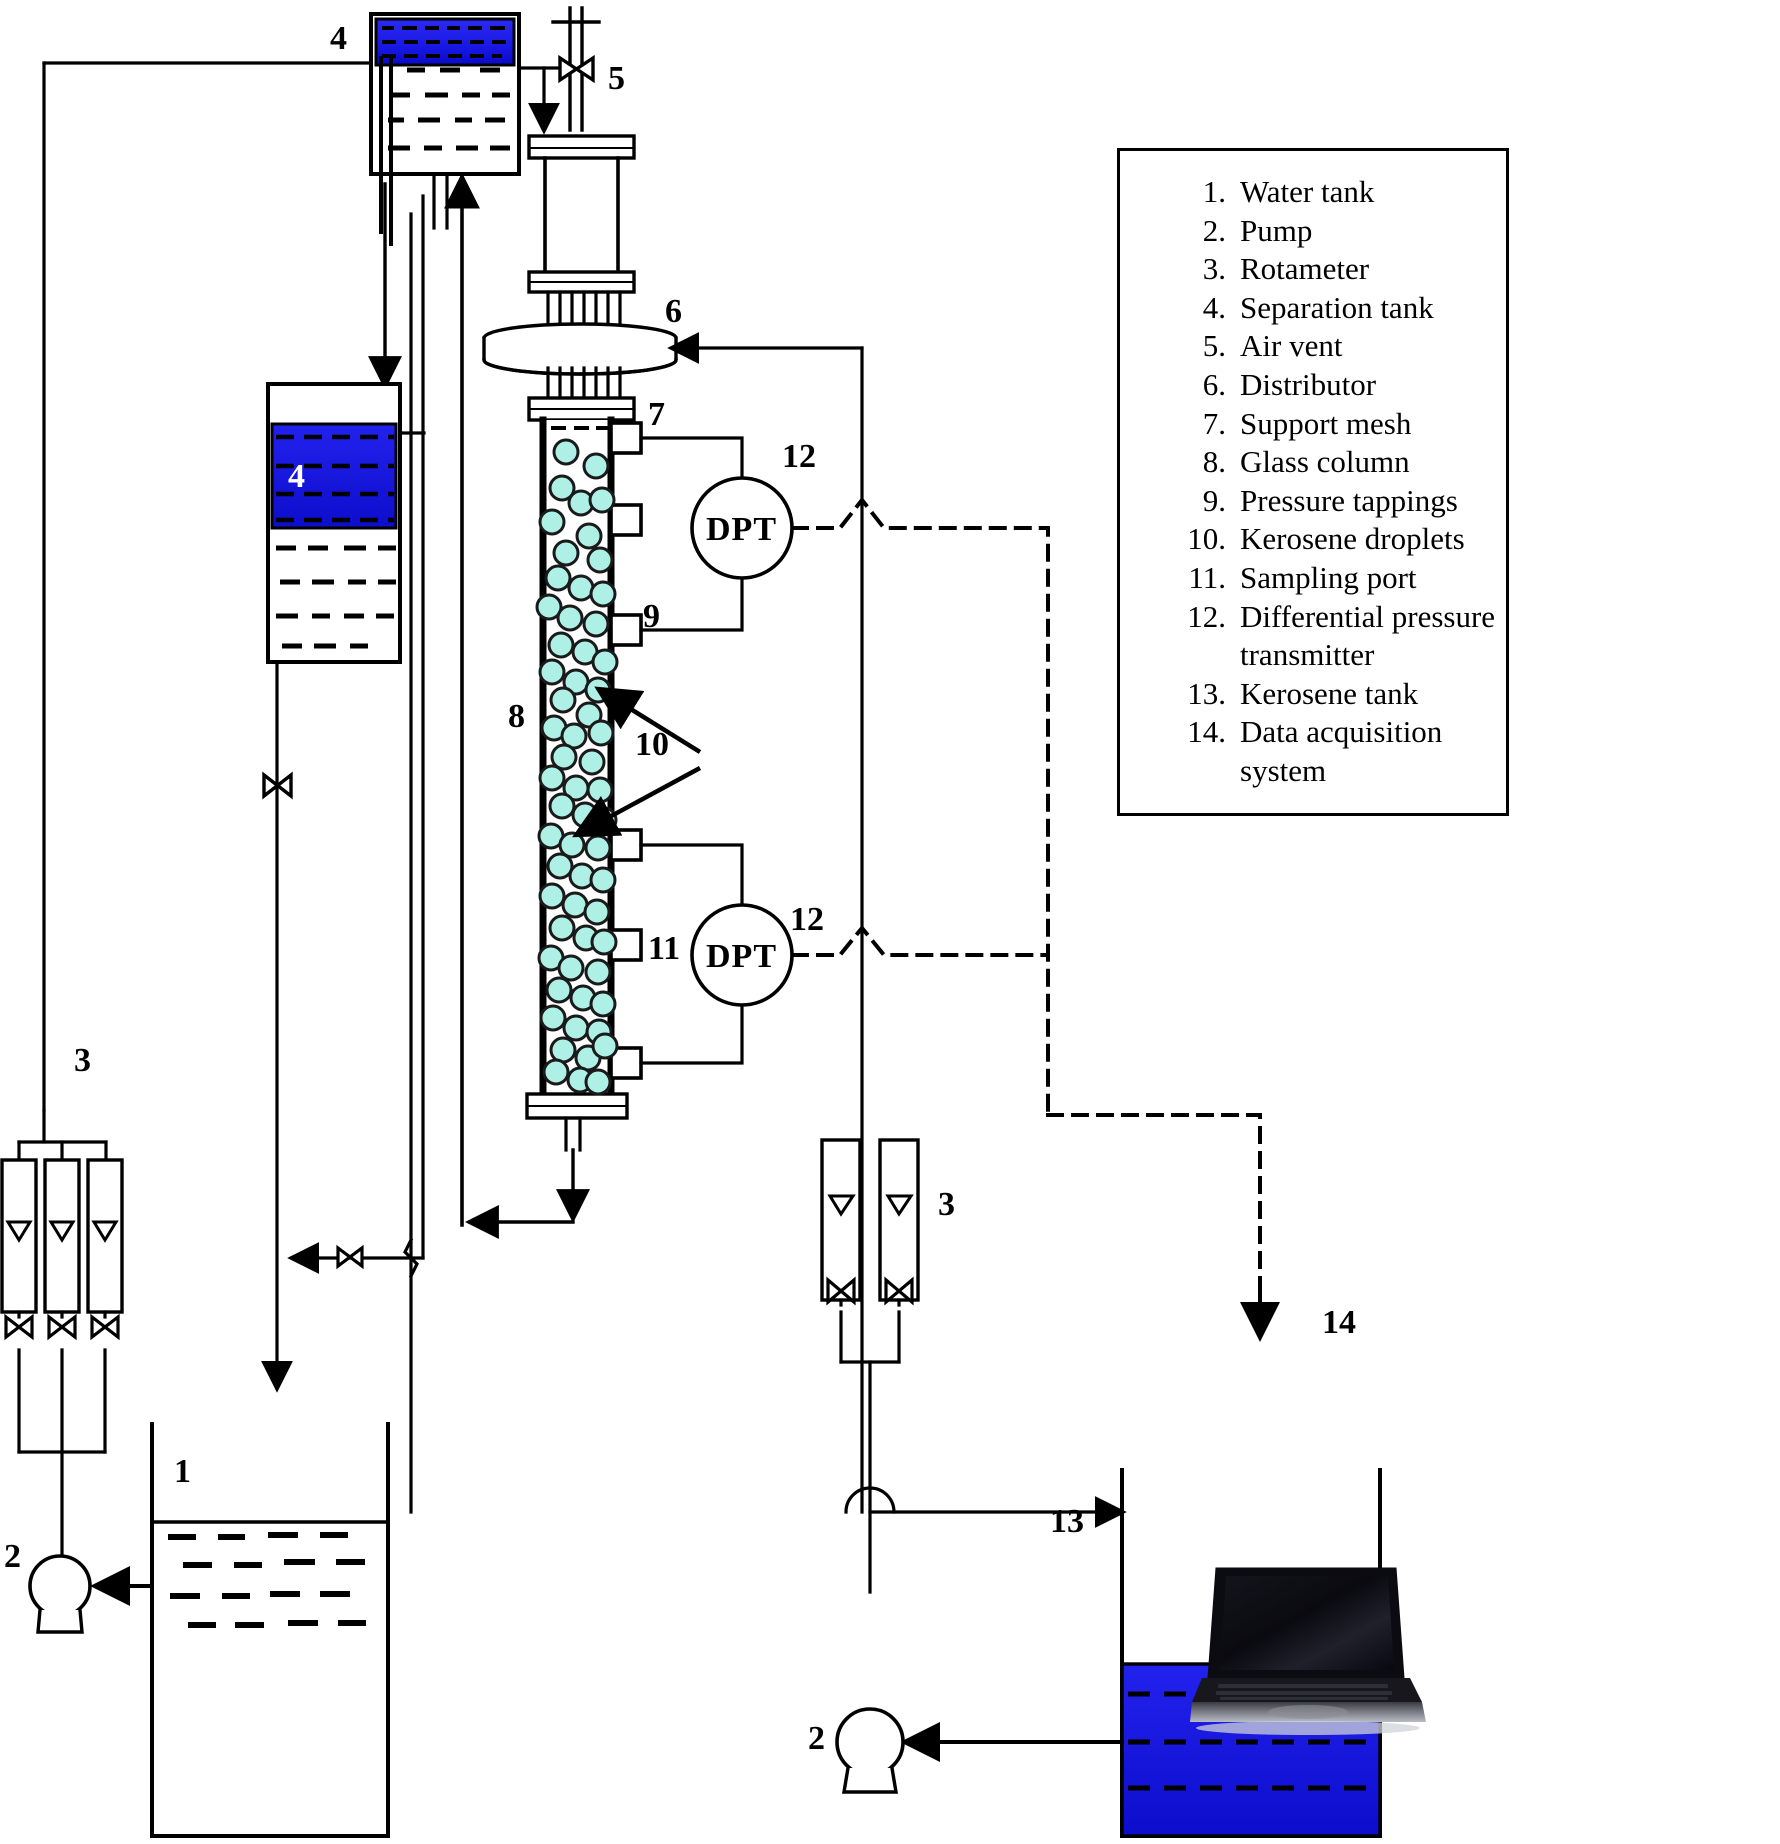  What do you see at coordinates (1214, 500) in the screenshot?
I see `legend-item-number: 9.` at bounding box center [1214, 500].